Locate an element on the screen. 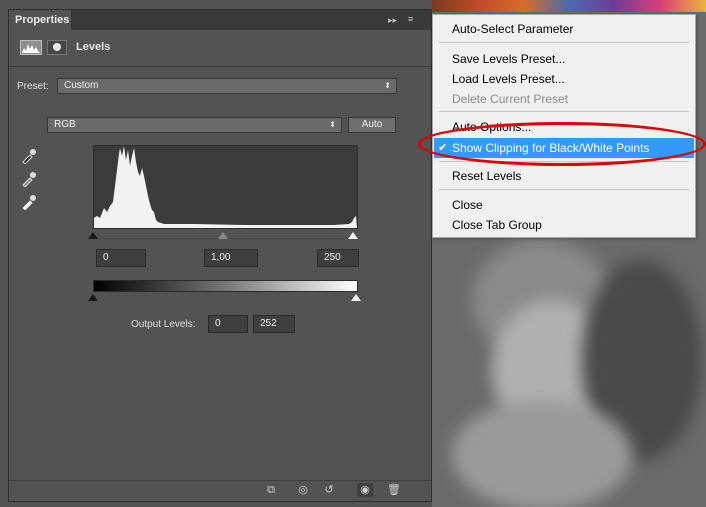  gamma-input-slider is located at coordinates (223, 235).